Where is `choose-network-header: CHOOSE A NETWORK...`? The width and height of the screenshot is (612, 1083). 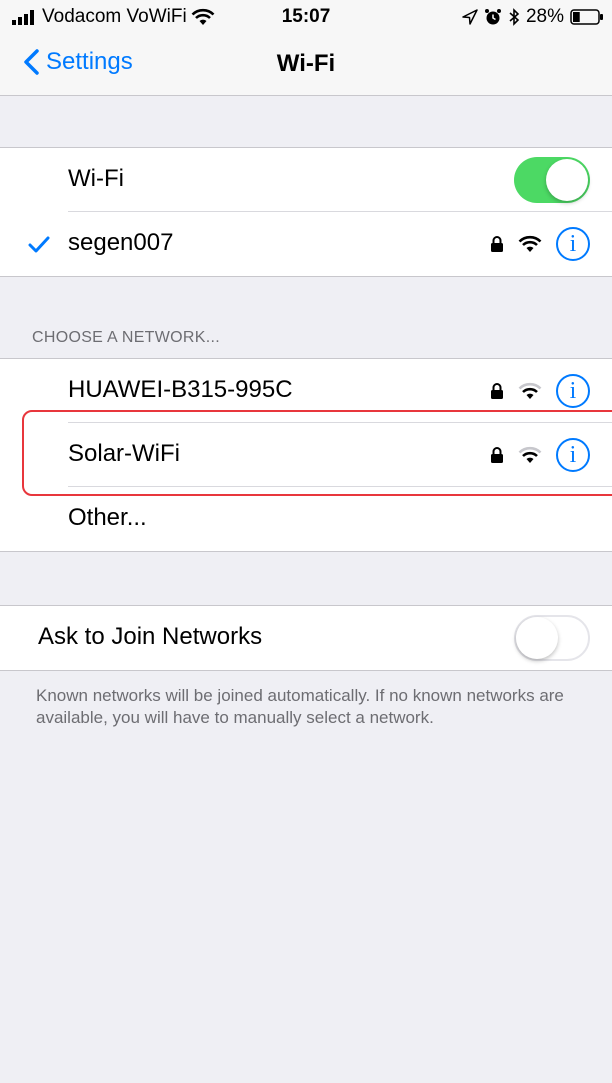 choose-network-header: CHOOSE A NETWORK... is located at coordinates (126, 337).